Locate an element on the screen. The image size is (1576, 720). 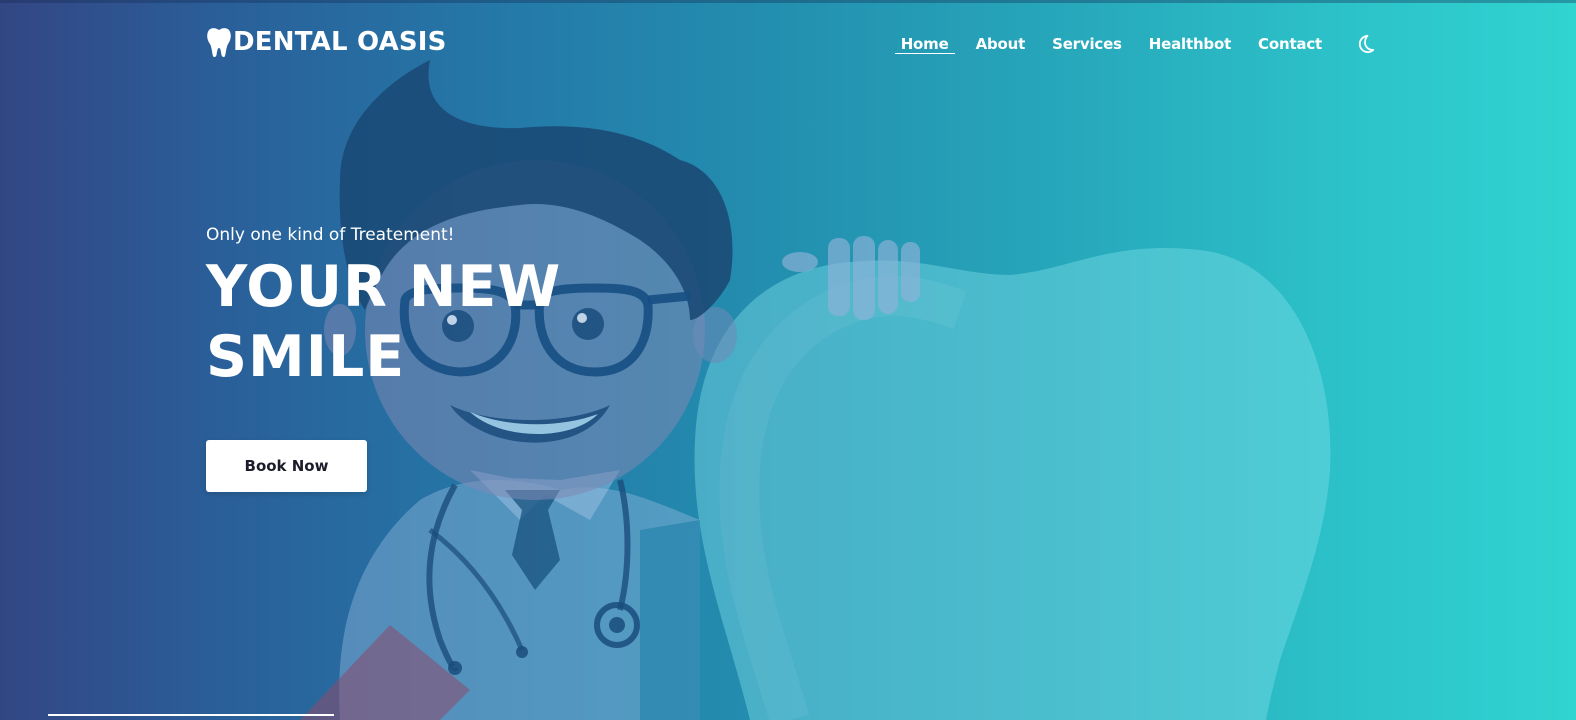
book-now-button: Book Now is located at coordinates (286, 466).